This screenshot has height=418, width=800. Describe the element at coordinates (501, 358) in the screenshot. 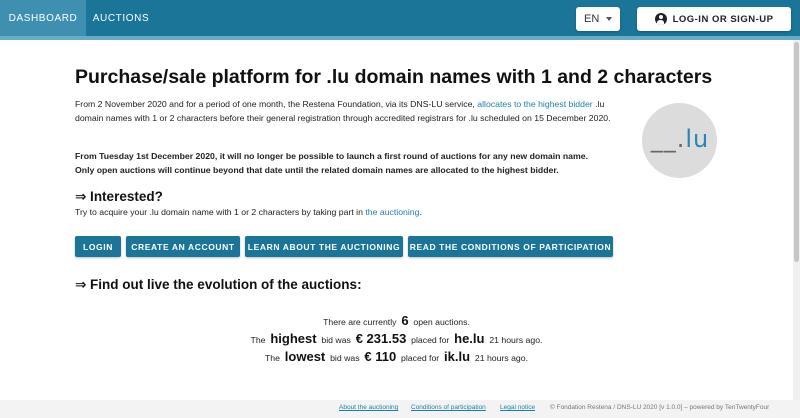

I see `lowest-bid-time: 21 hours ago.` at that location.